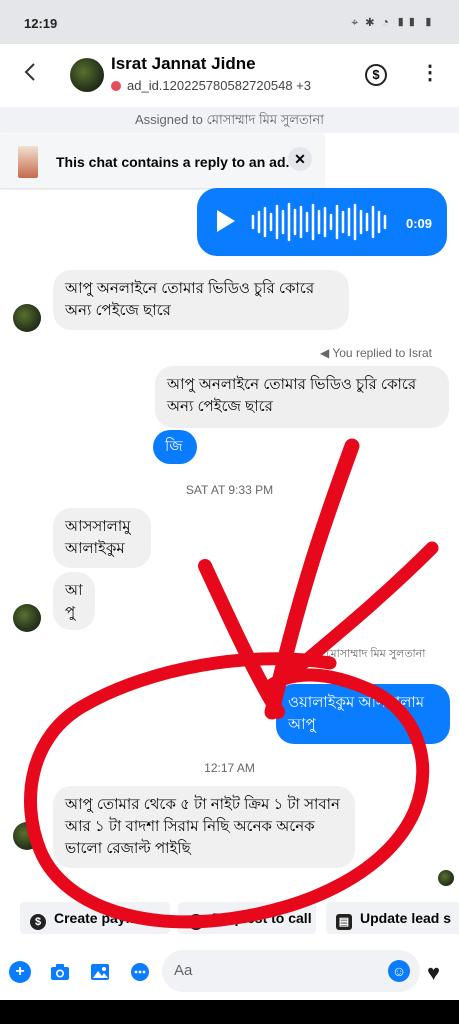 The image size is (459, 1024). What do you see at coordinates (399, 971) in the screenshot?
I see `emoji-icon: ☺` at bounding box center [399, 971].